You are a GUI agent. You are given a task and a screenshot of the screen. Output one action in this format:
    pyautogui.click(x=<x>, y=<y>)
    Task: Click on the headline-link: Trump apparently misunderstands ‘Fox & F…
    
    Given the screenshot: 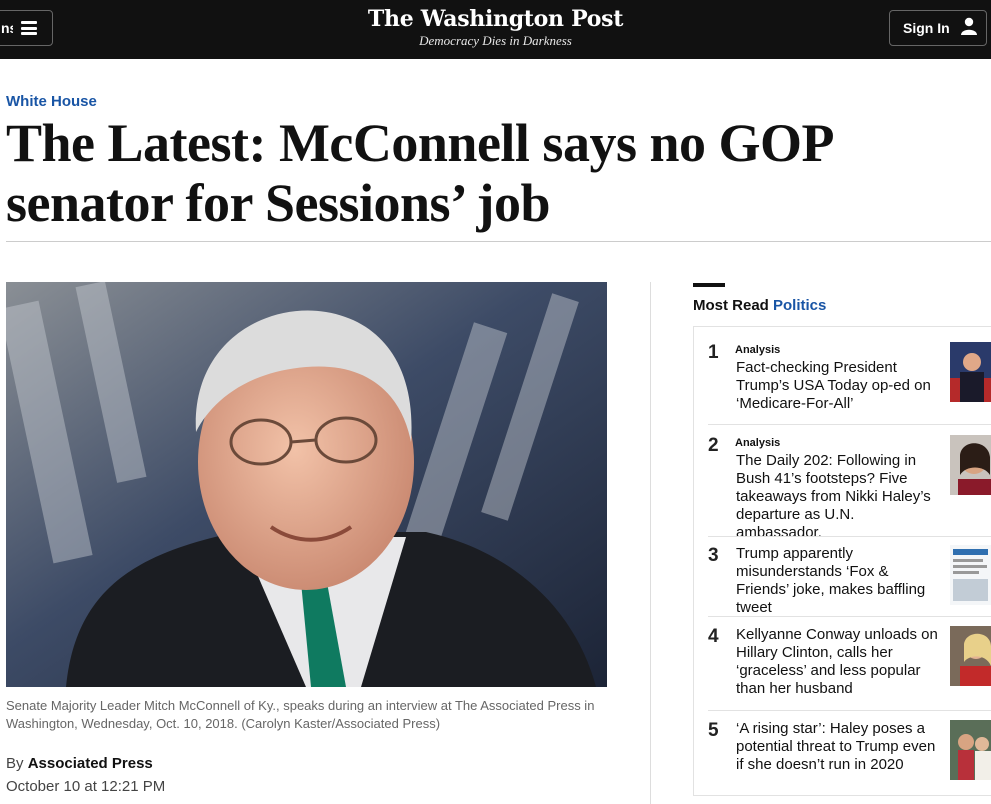 What is the action you would take?
    pyautogui.click(x=840, y=581)
    